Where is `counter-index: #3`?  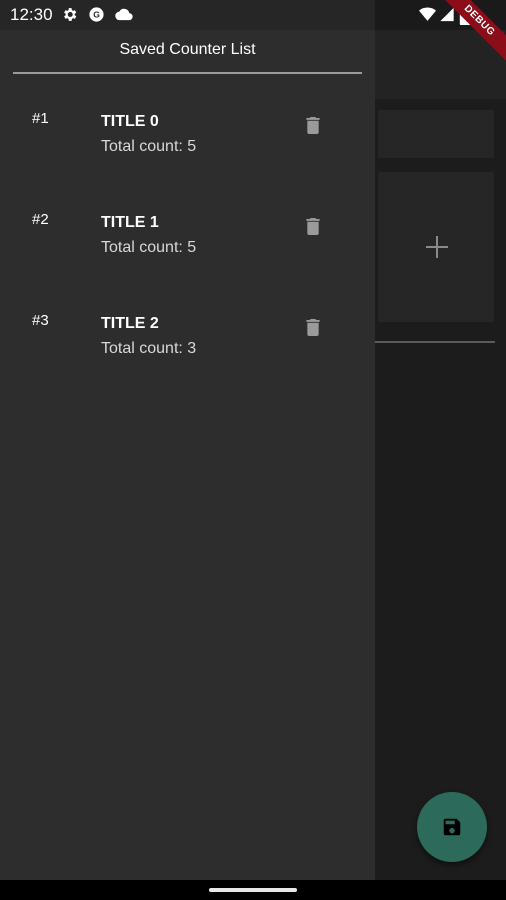
counter-index: #3 is located at coordinates (40, 320).